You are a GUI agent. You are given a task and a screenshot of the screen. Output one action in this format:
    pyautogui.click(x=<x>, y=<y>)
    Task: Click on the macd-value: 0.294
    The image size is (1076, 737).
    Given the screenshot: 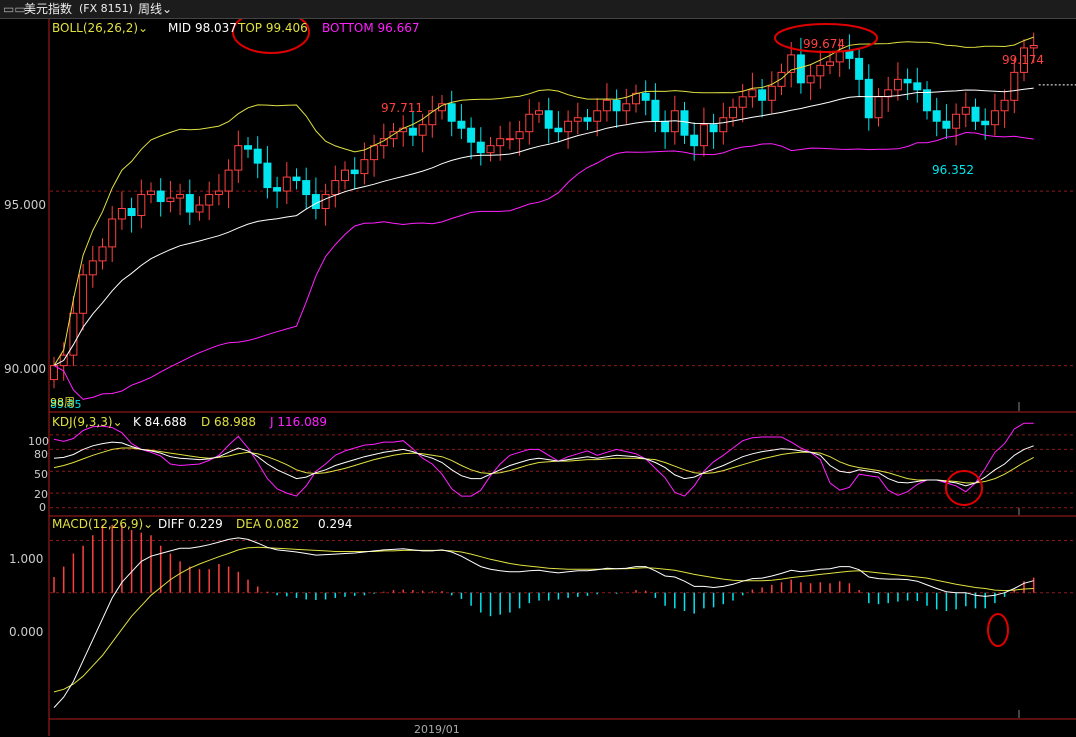 What is the action you would take?
    pyautogui.click(x=335, y=524)
    